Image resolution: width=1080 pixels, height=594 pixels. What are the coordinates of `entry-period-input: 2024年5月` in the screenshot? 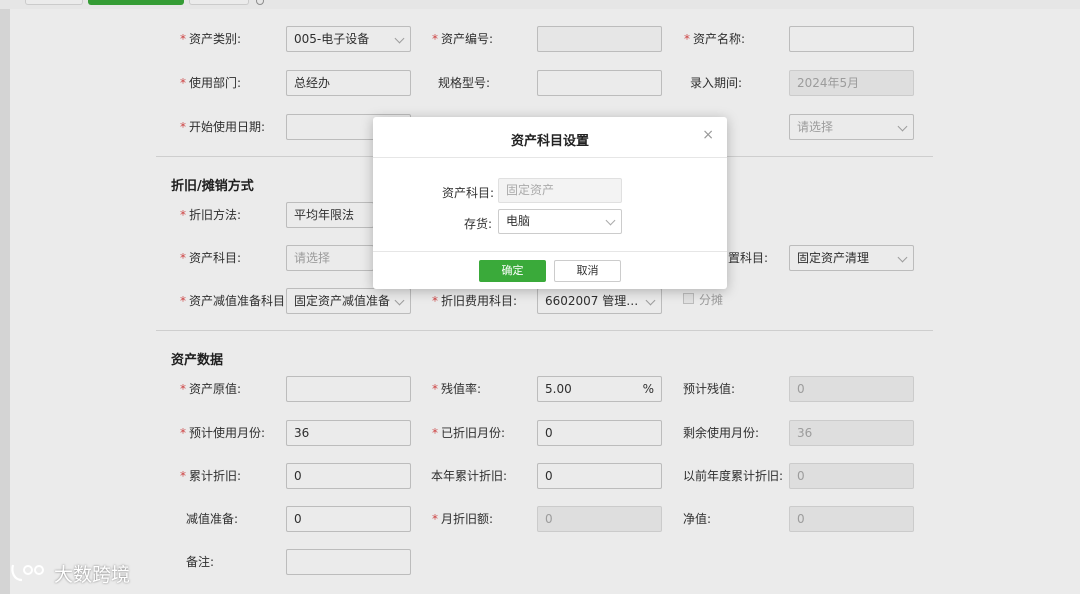 It's located at (851, 83).